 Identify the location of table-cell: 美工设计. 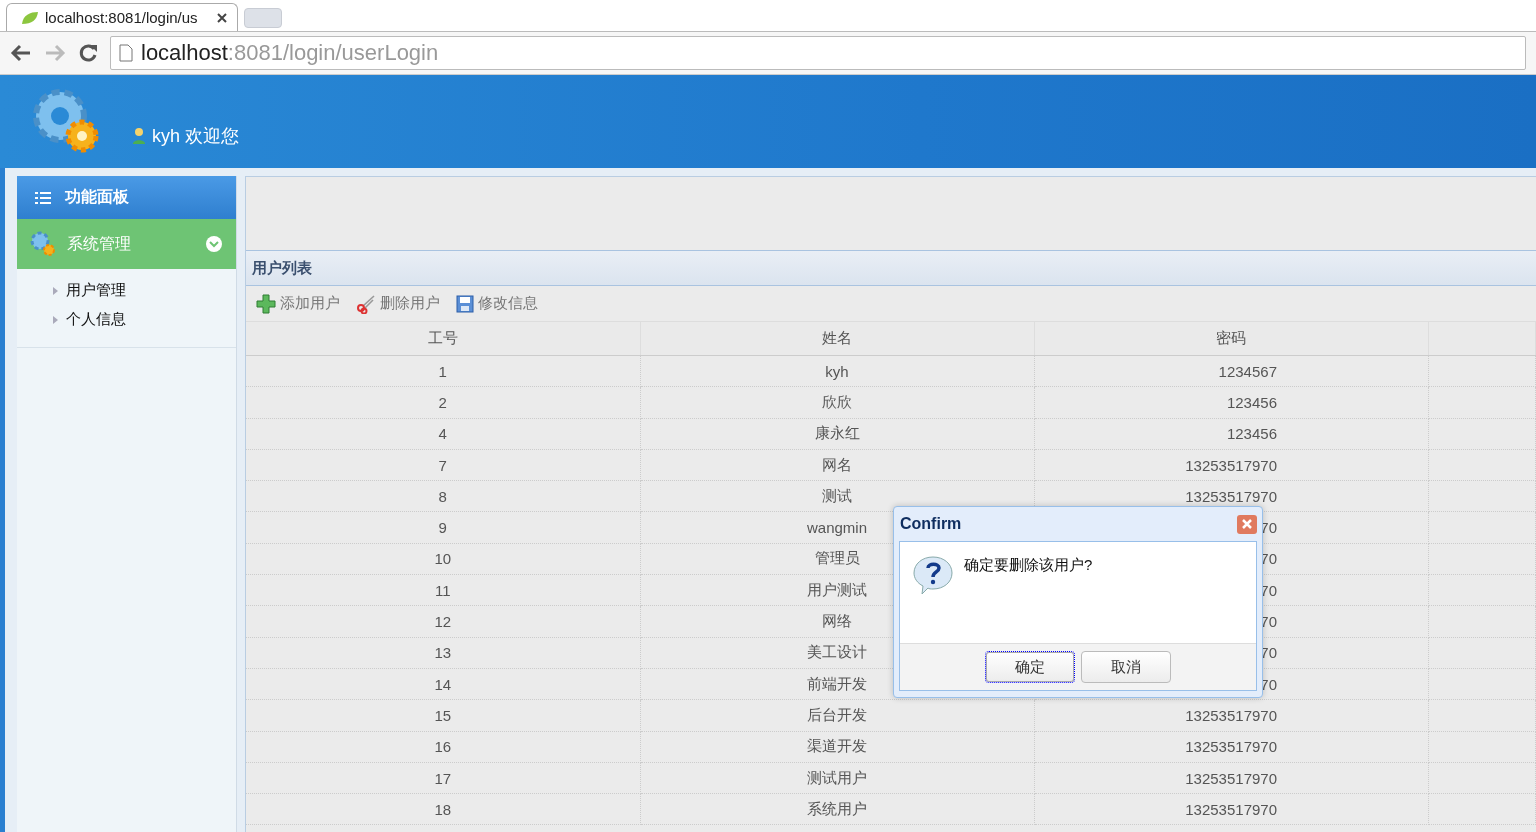
(837, 653).